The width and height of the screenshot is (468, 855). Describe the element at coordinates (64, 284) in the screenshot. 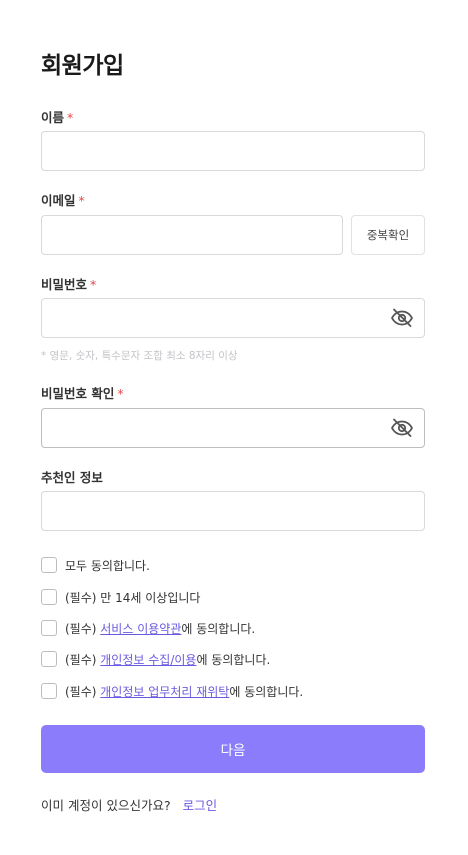

I see `password-label-text: 비밀번호` at that location.